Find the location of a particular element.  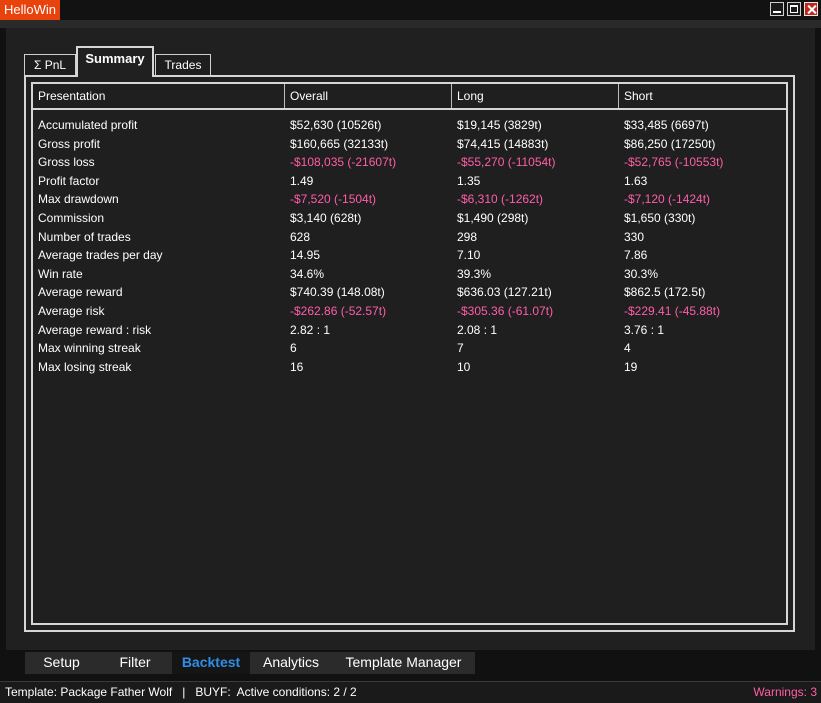

long-value: -$305.36 (-61.07t) is located at coordinates (505, 310).